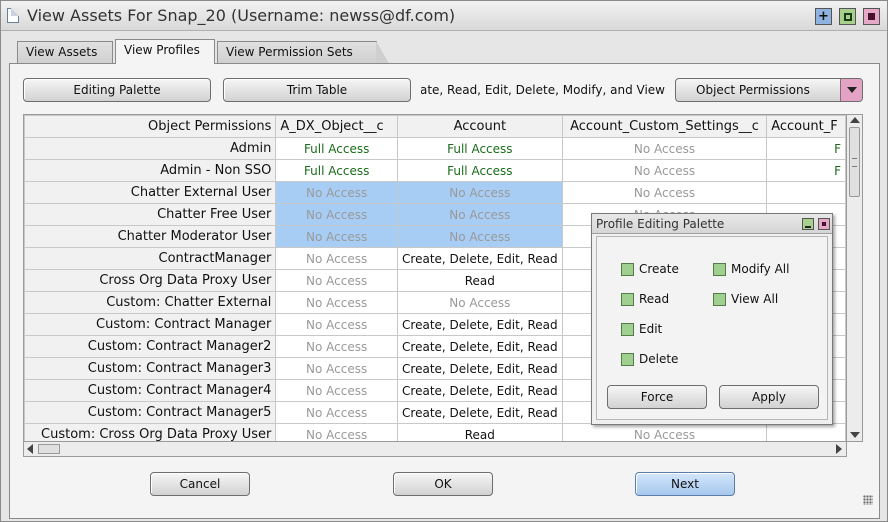  I want to click on scroll-down-icon, so click(855, 435).